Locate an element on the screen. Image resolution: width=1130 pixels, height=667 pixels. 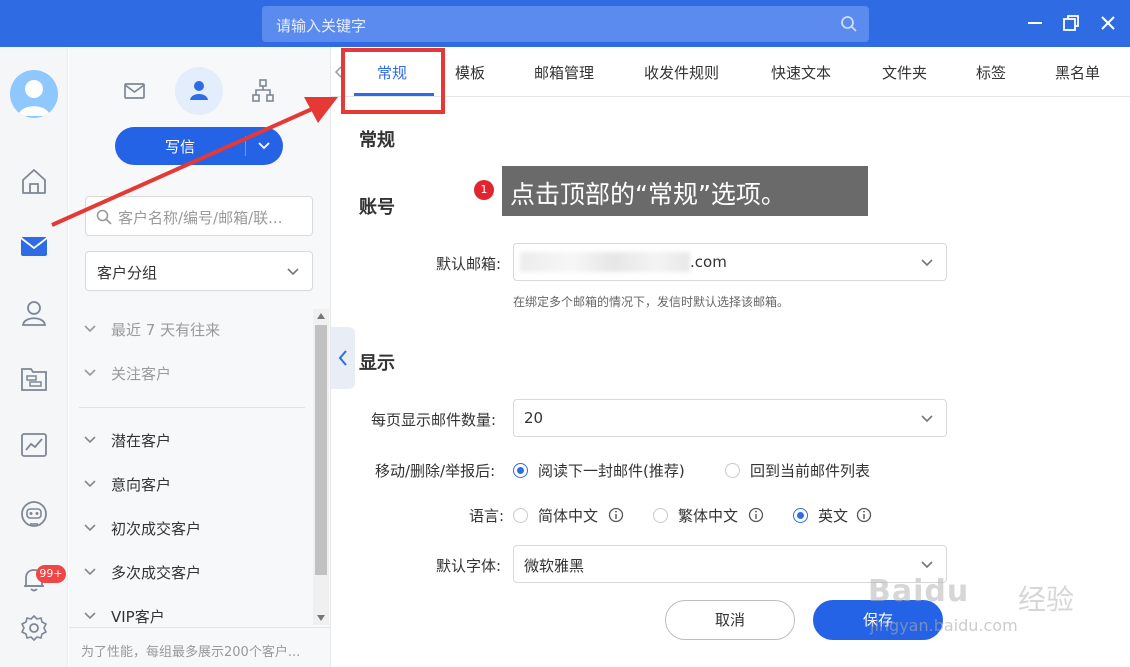
watermark-url: jingyan.baidu.com is located at coordinates (944, 625).